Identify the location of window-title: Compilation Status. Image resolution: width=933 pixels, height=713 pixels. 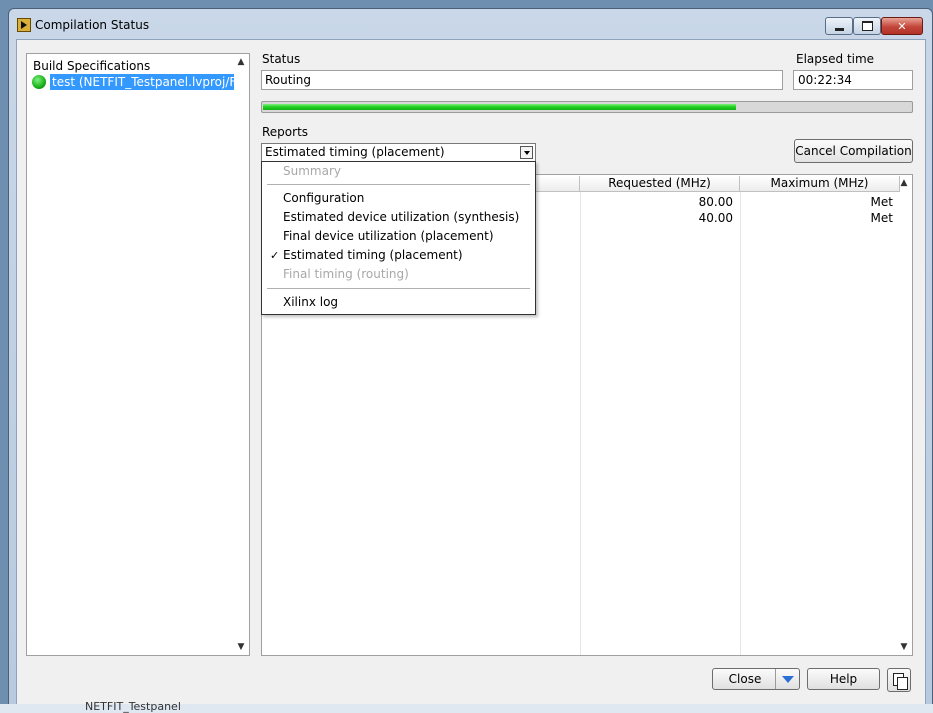
(92, 25).